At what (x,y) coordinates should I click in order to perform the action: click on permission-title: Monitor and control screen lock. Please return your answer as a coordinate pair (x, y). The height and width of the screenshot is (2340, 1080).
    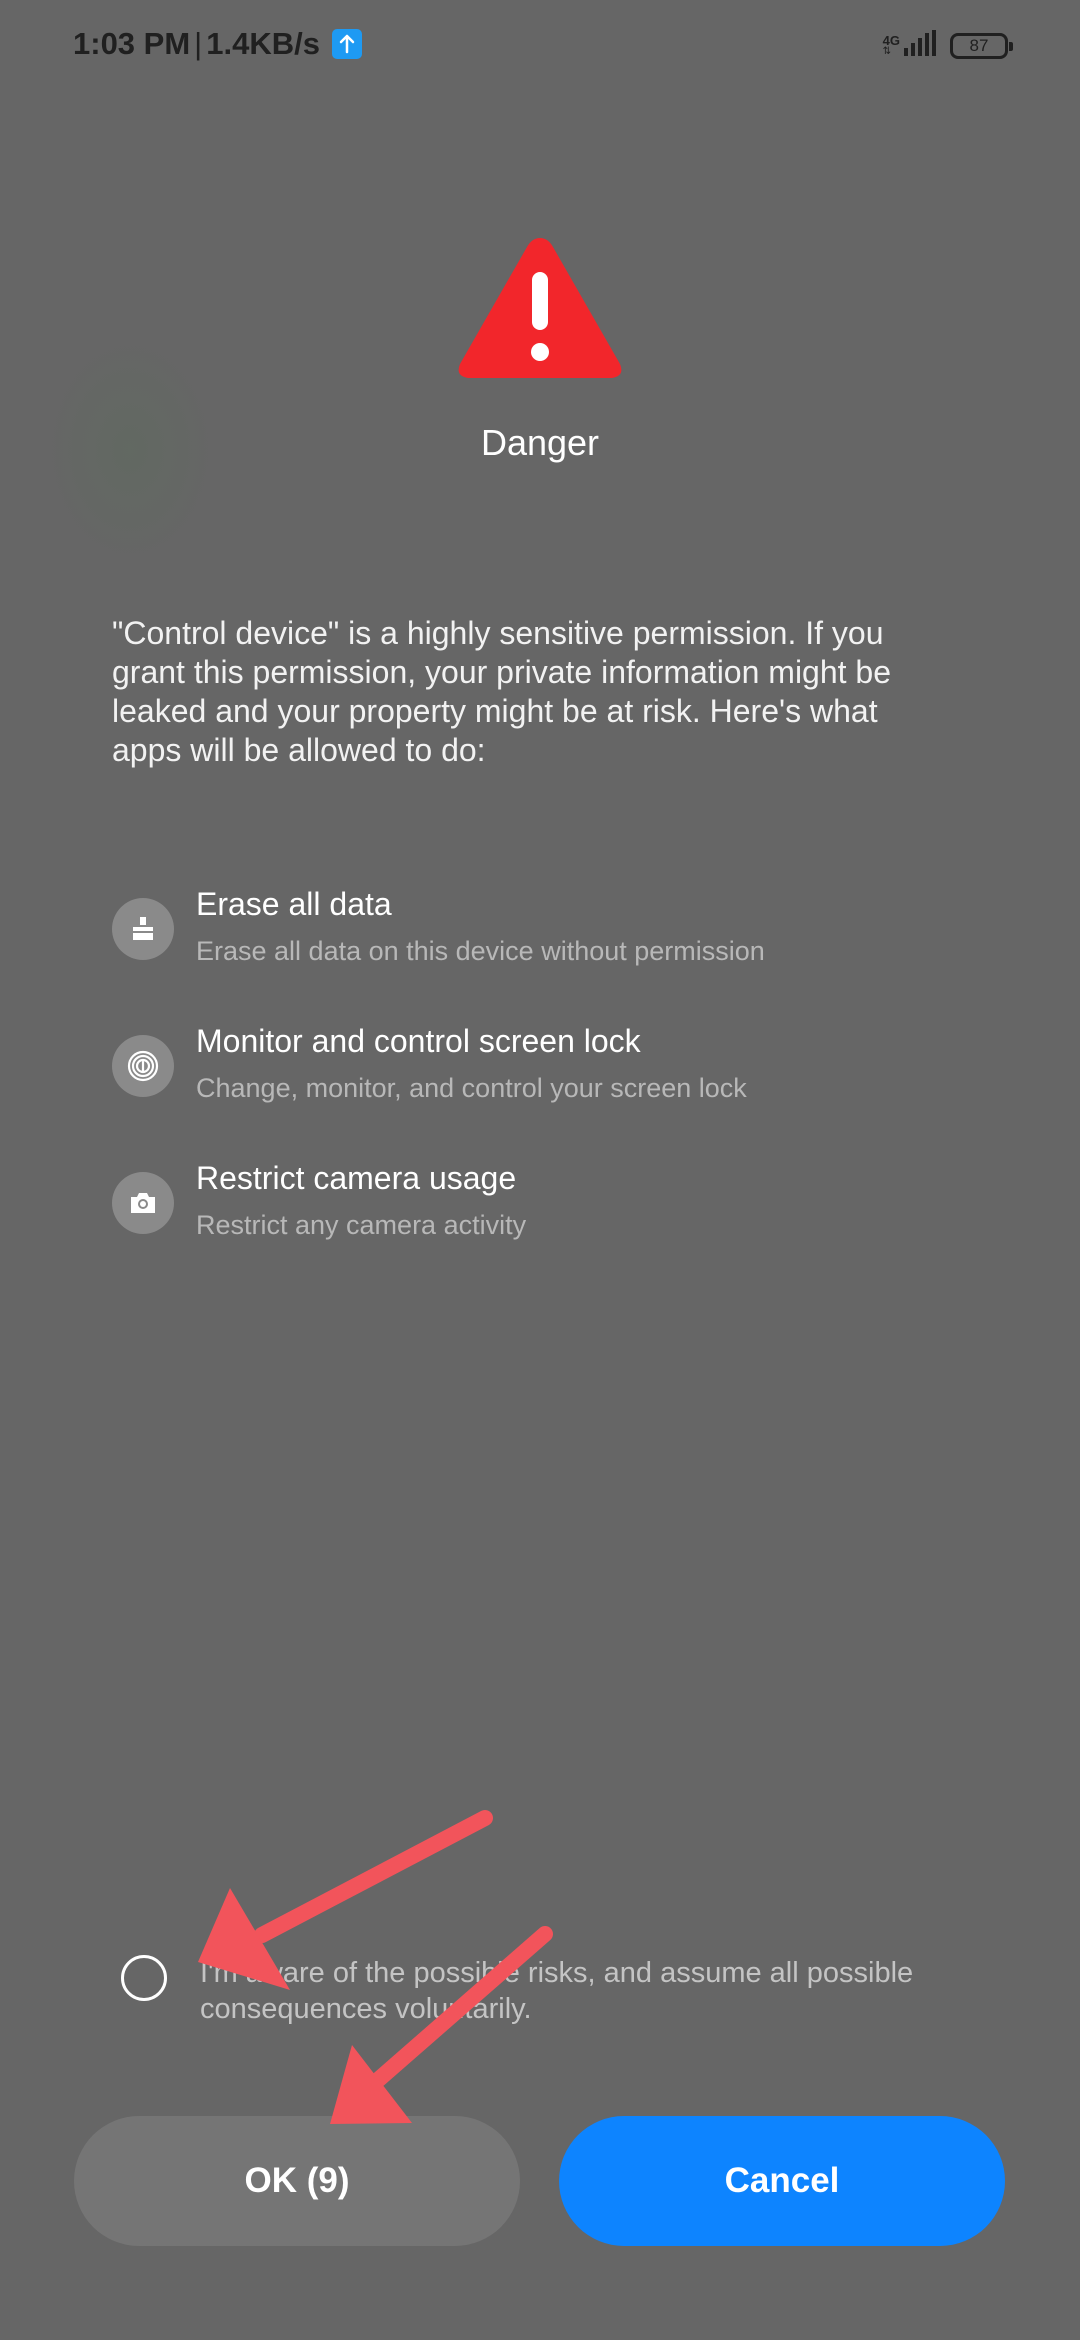
    Looking at the image, I should click on (418, 1041).